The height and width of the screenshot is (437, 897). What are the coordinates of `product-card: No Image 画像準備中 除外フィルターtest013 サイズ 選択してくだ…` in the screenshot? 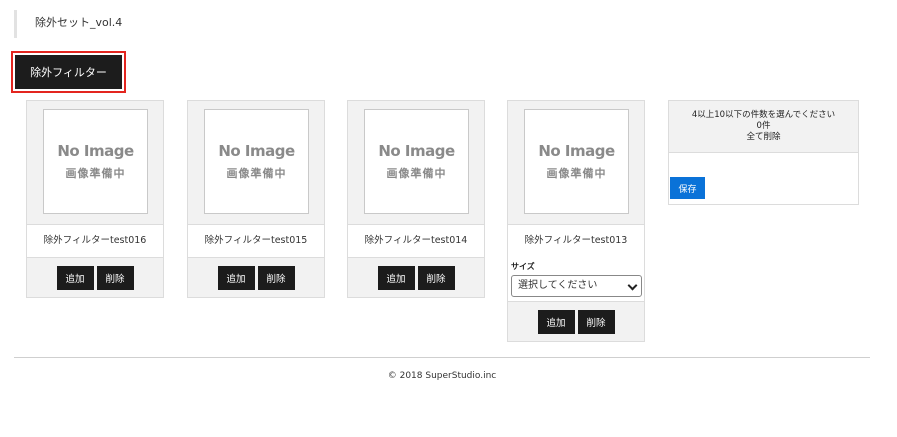 It's located at (576, 221).